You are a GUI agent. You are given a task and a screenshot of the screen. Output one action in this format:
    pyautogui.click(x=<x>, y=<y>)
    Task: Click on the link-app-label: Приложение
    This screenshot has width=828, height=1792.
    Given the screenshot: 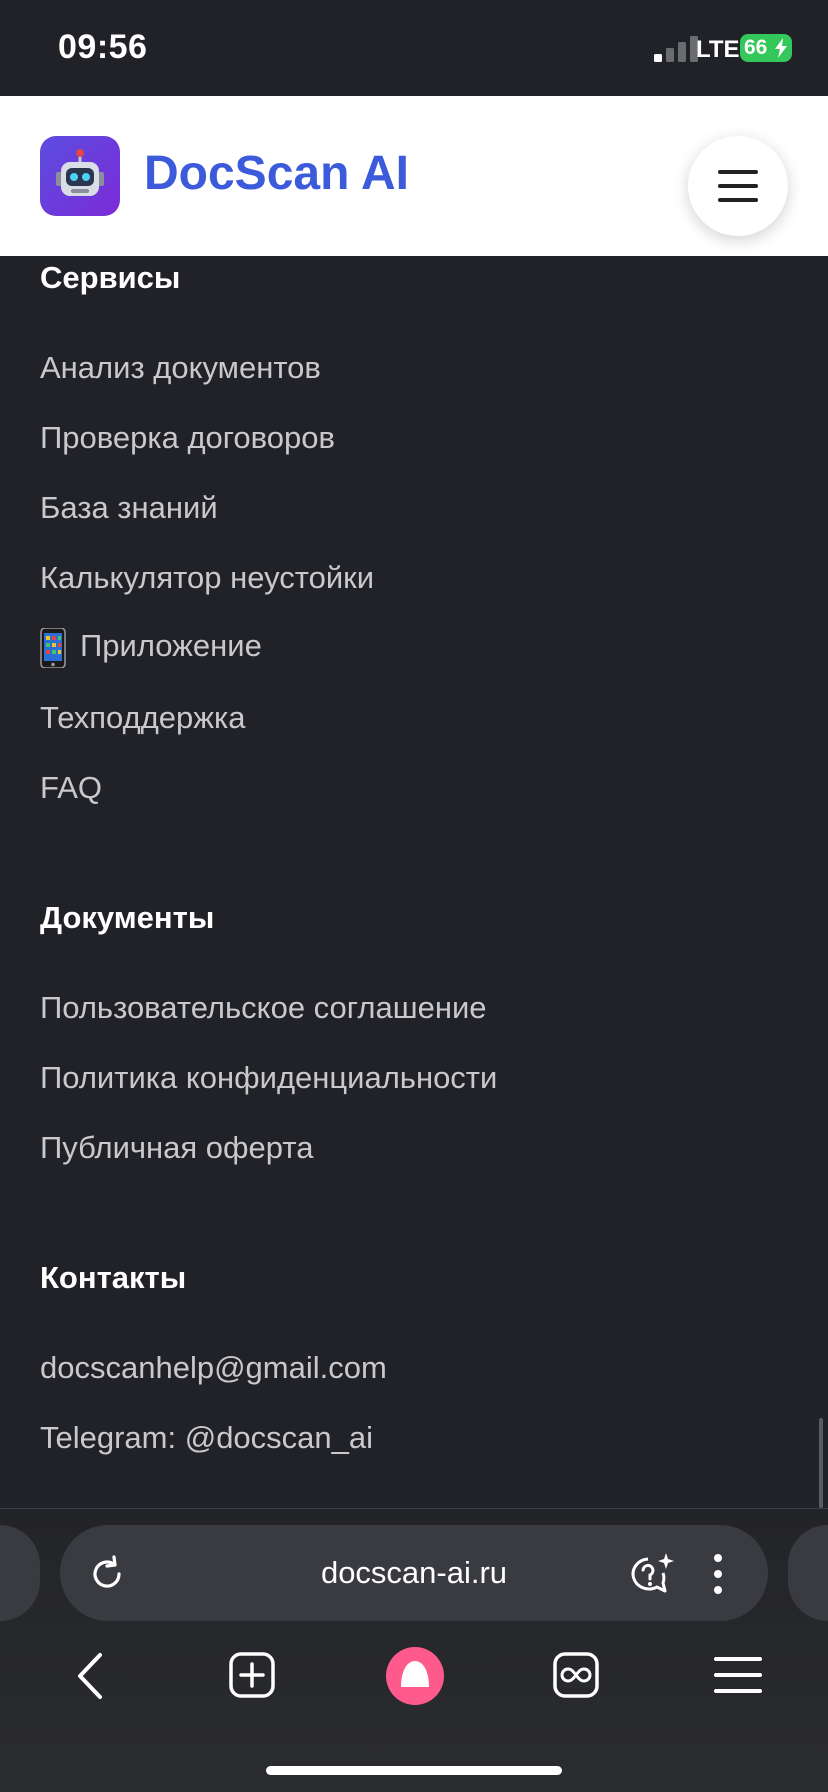 What is the action you would take?
    pyautogui.click(x=171, y=646)
    